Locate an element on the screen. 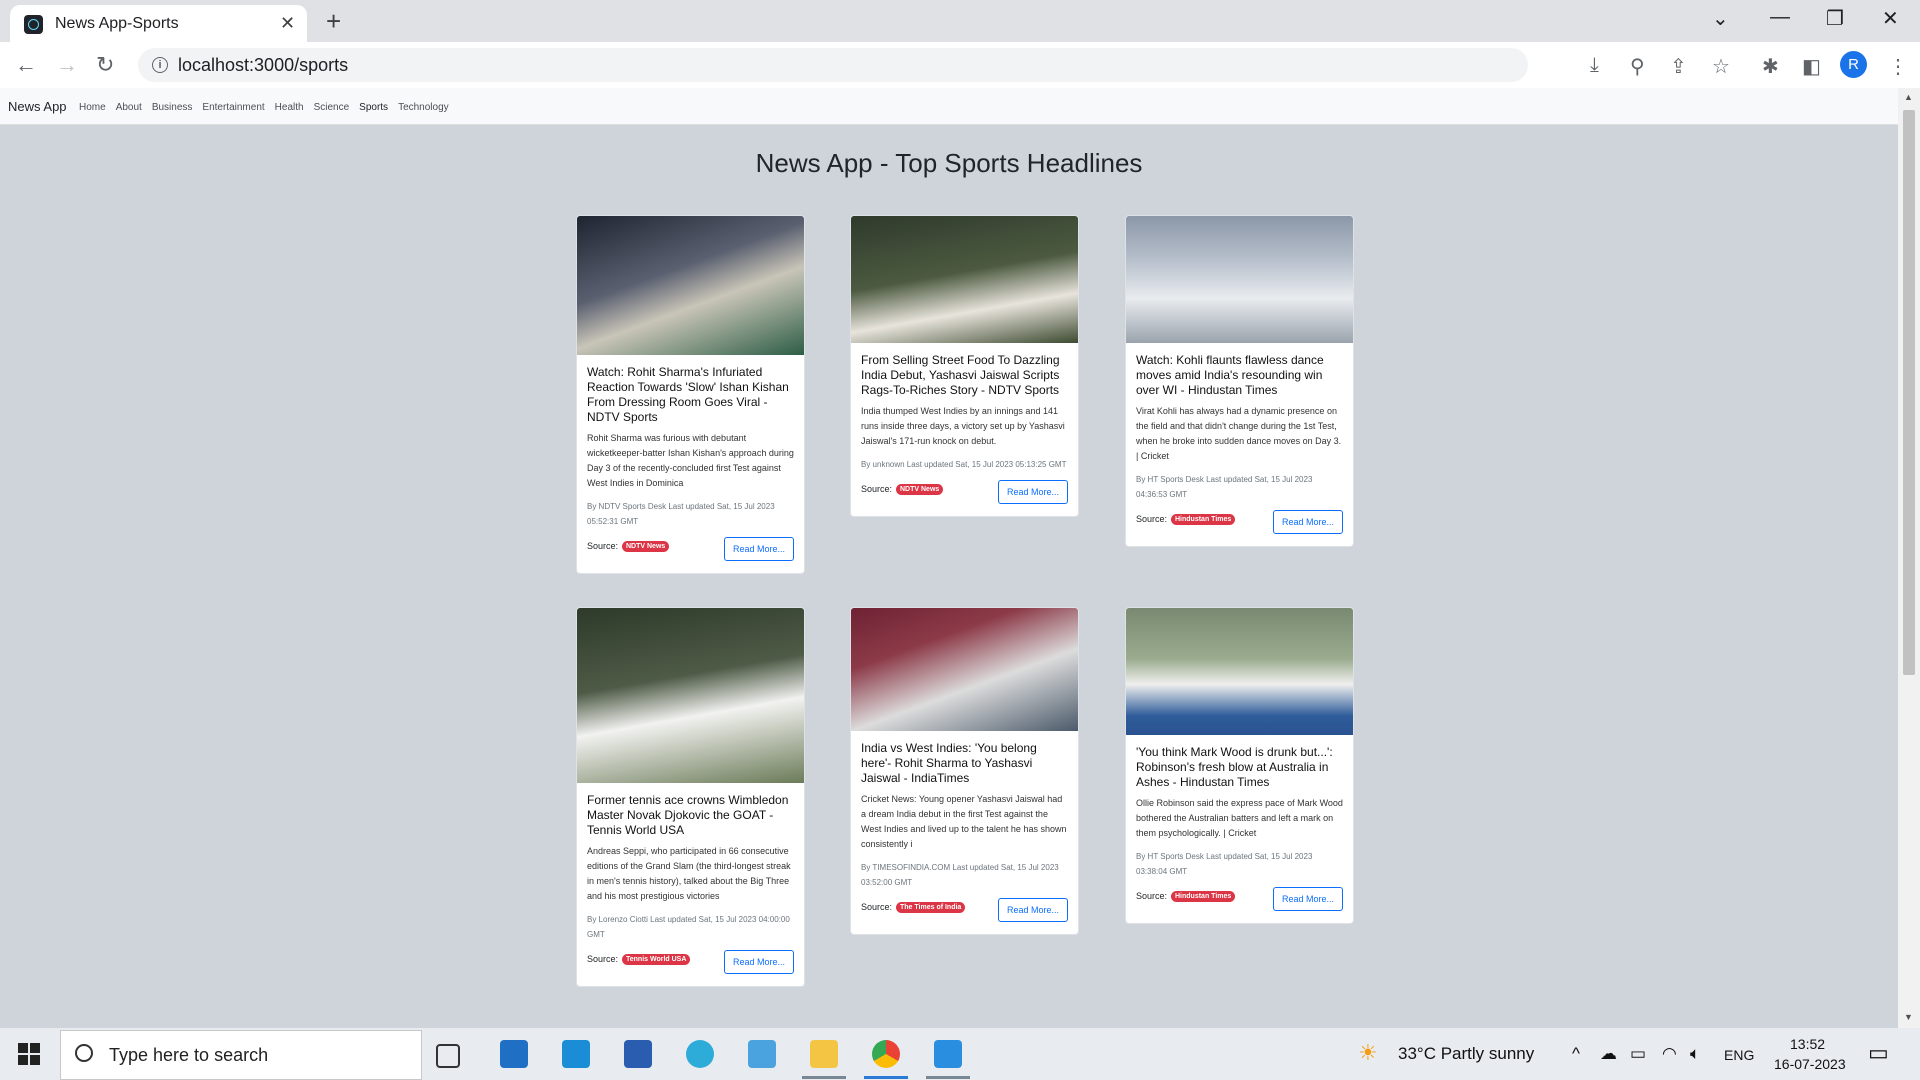 Image resolution: width=1920 pixels, height=1080 pixels. weather-text: 33°C Partly sunny is located at coordinates (1466, 1054).